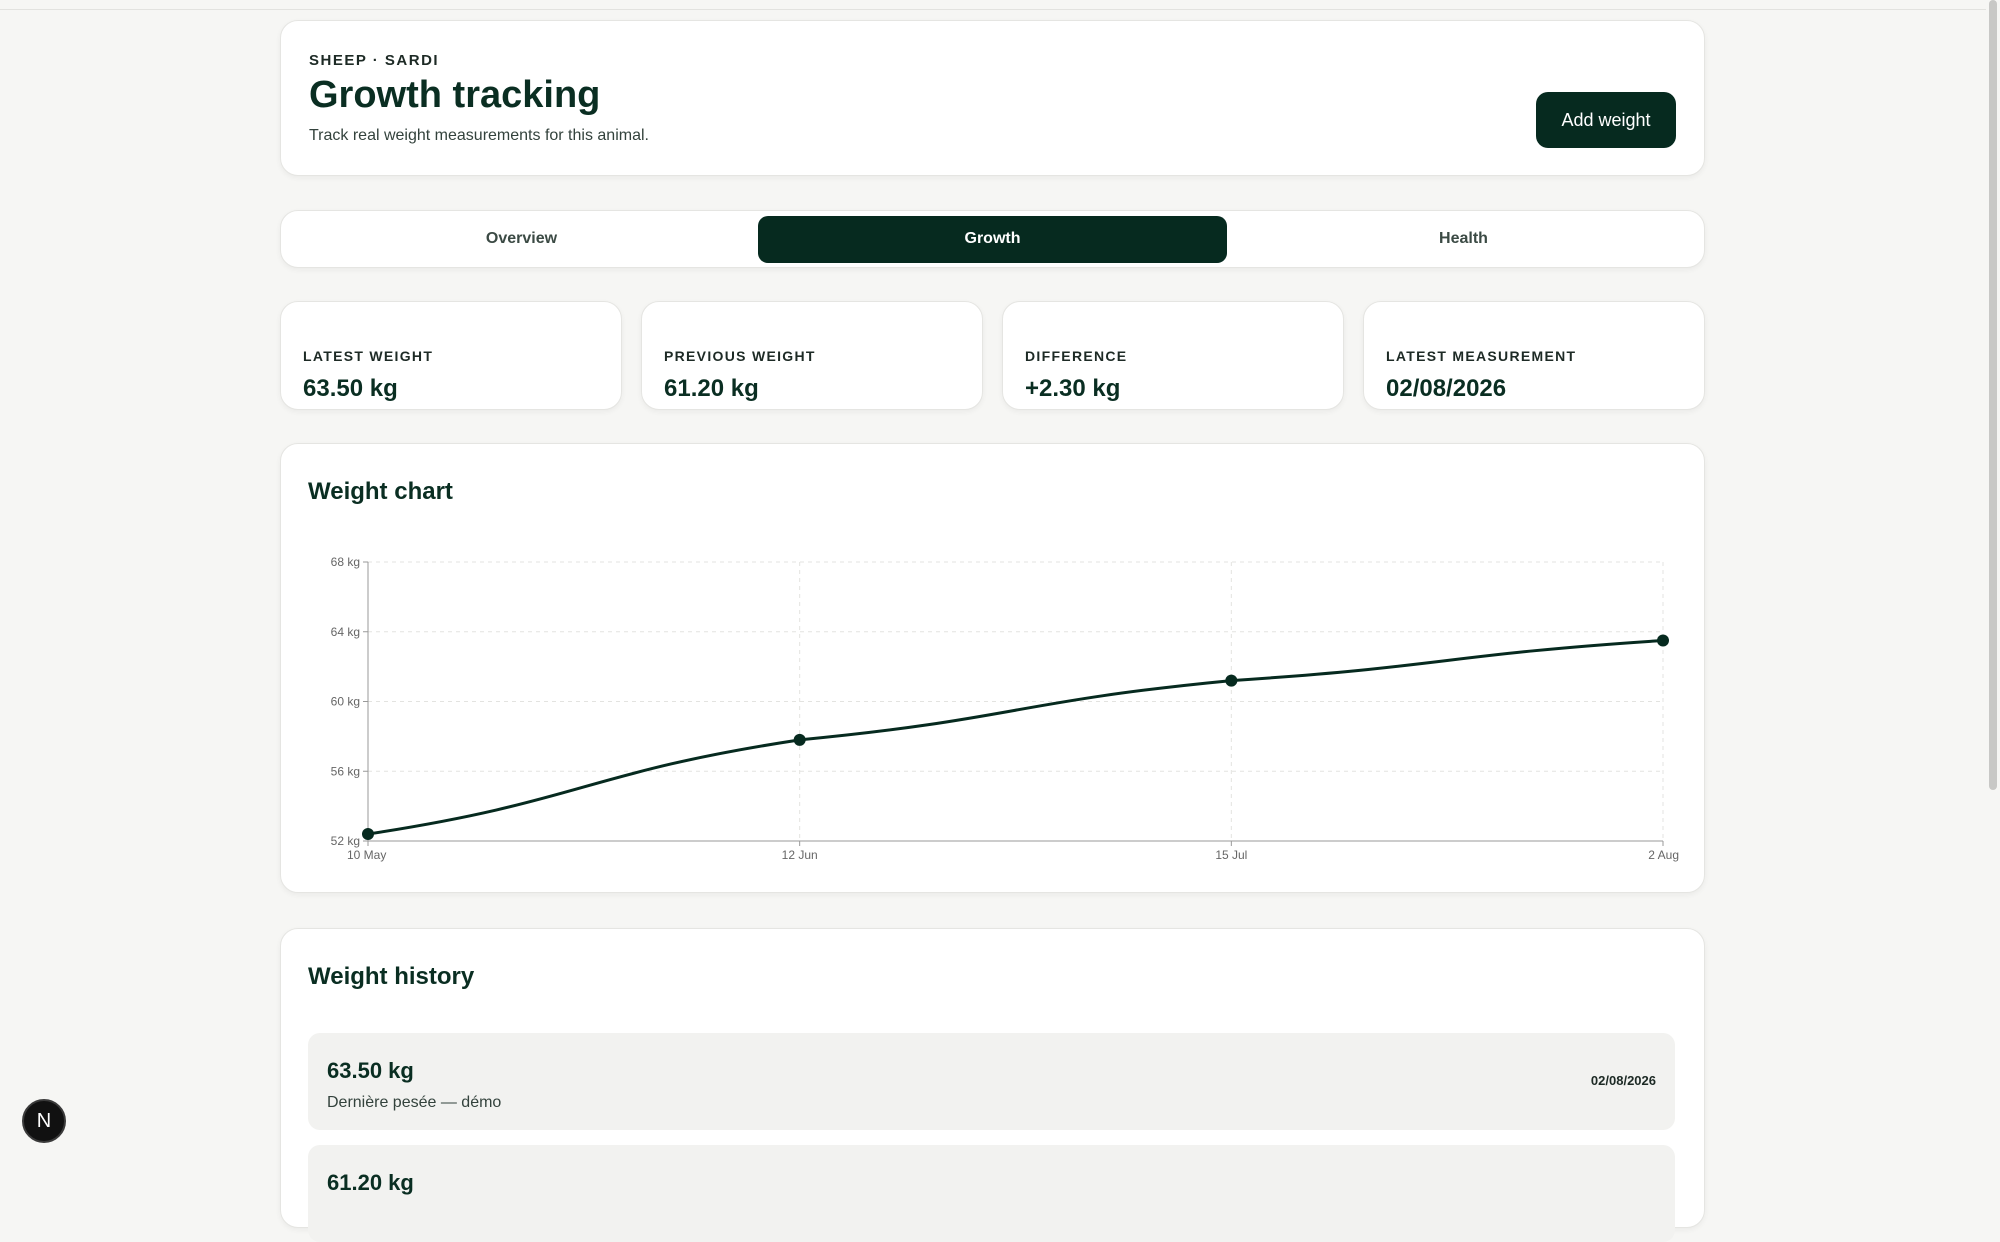 The width and height of the screenshot is (2000, 1242). Describe the element at coordinates (740, 356) in the screenshot. I see `stat-label: PREVIOUS WEIGHT` at that location.